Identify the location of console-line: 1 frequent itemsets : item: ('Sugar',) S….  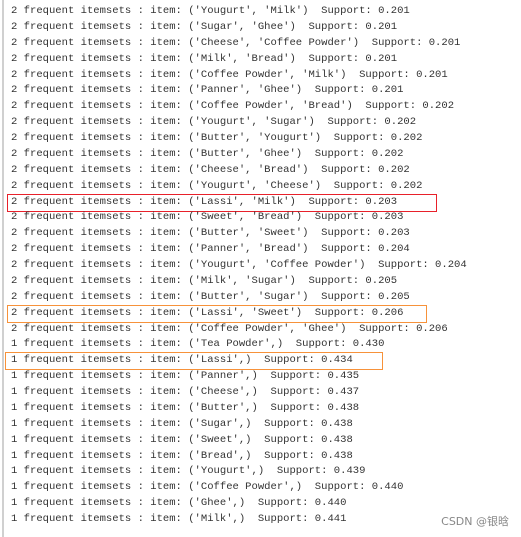
(182, 423).